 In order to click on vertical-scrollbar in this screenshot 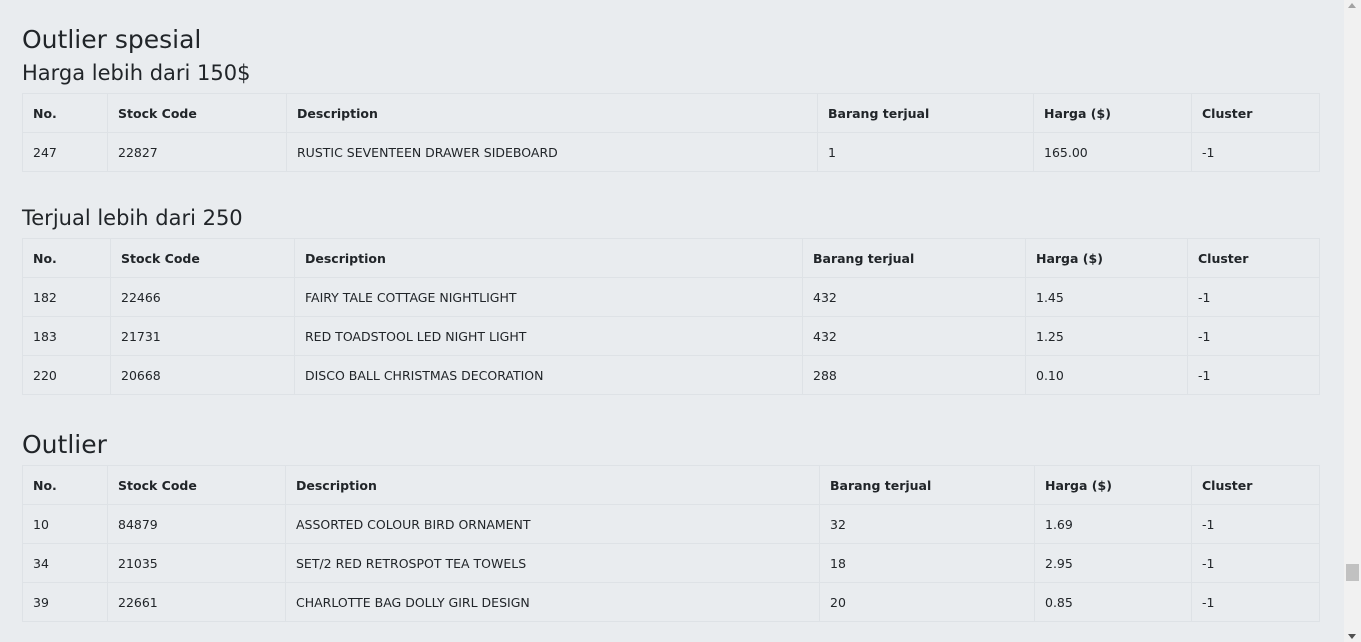, I will do `click(1352, 321)`.